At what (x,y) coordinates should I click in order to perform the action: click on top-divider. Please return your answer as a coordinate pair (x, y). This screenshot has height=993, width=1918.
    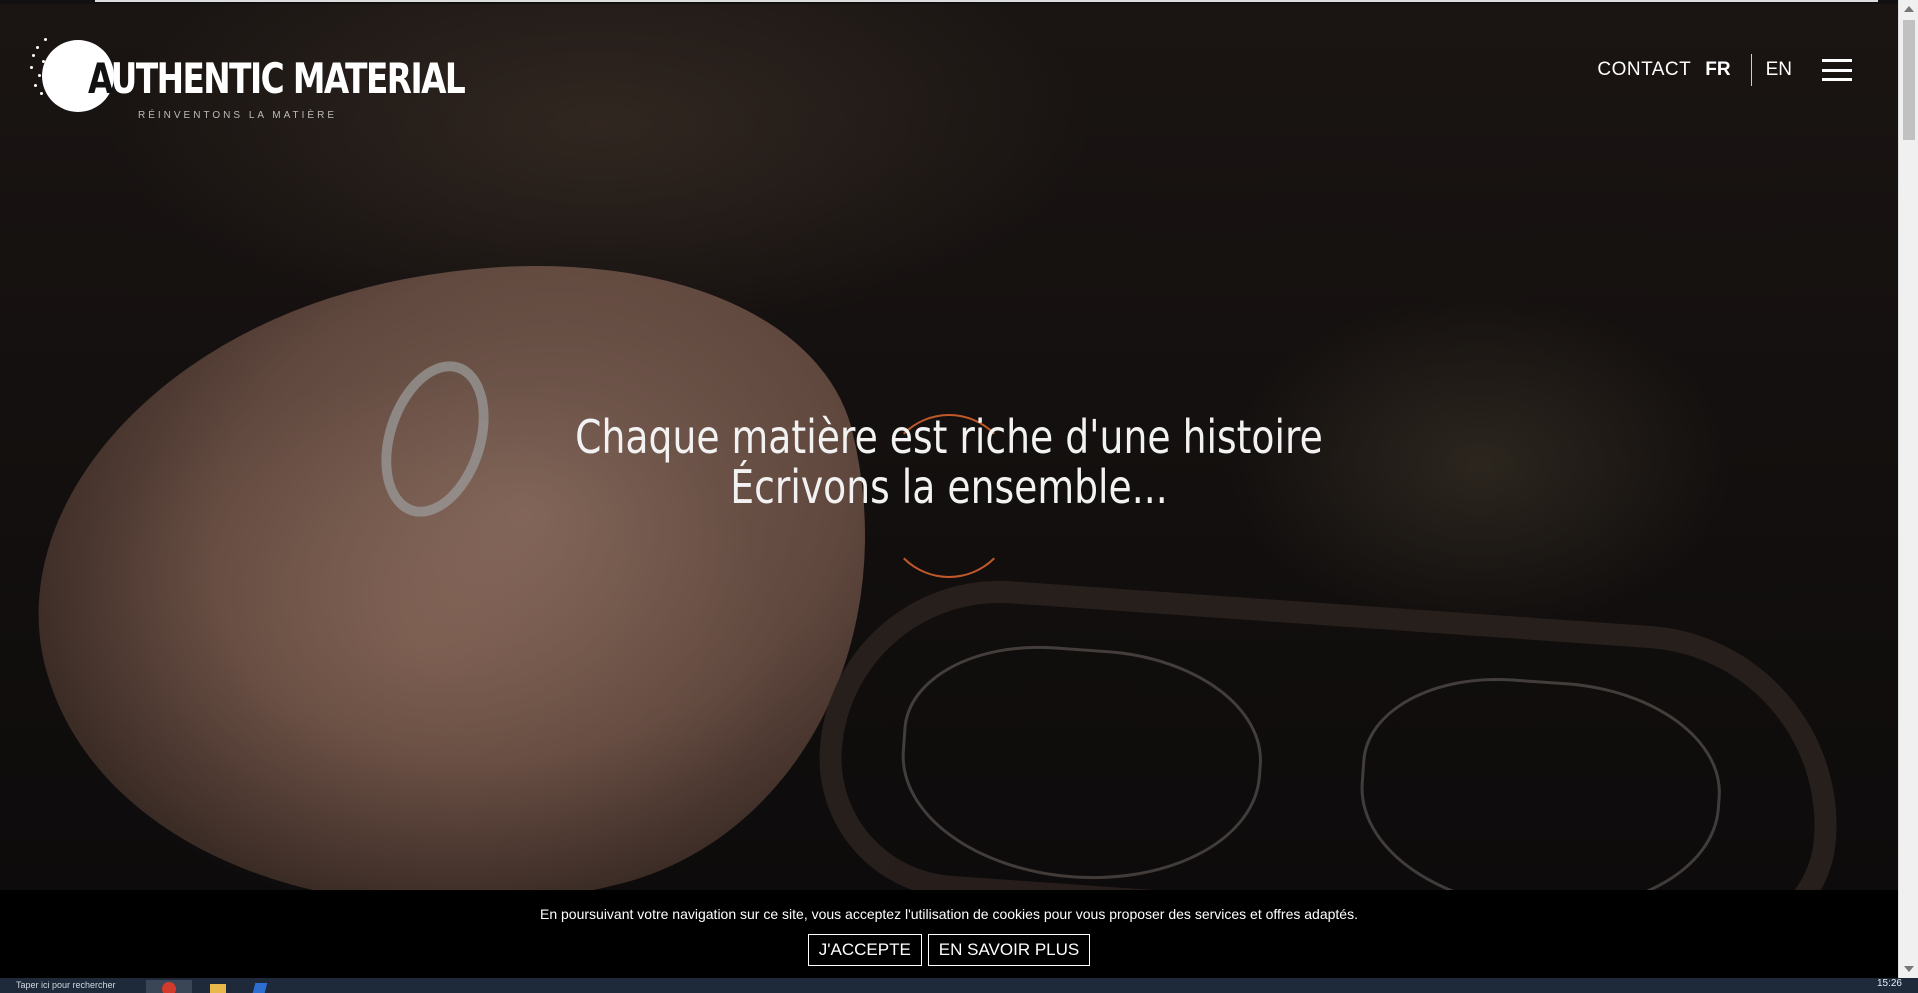
    Looking at the image, I should click on (986, 1).